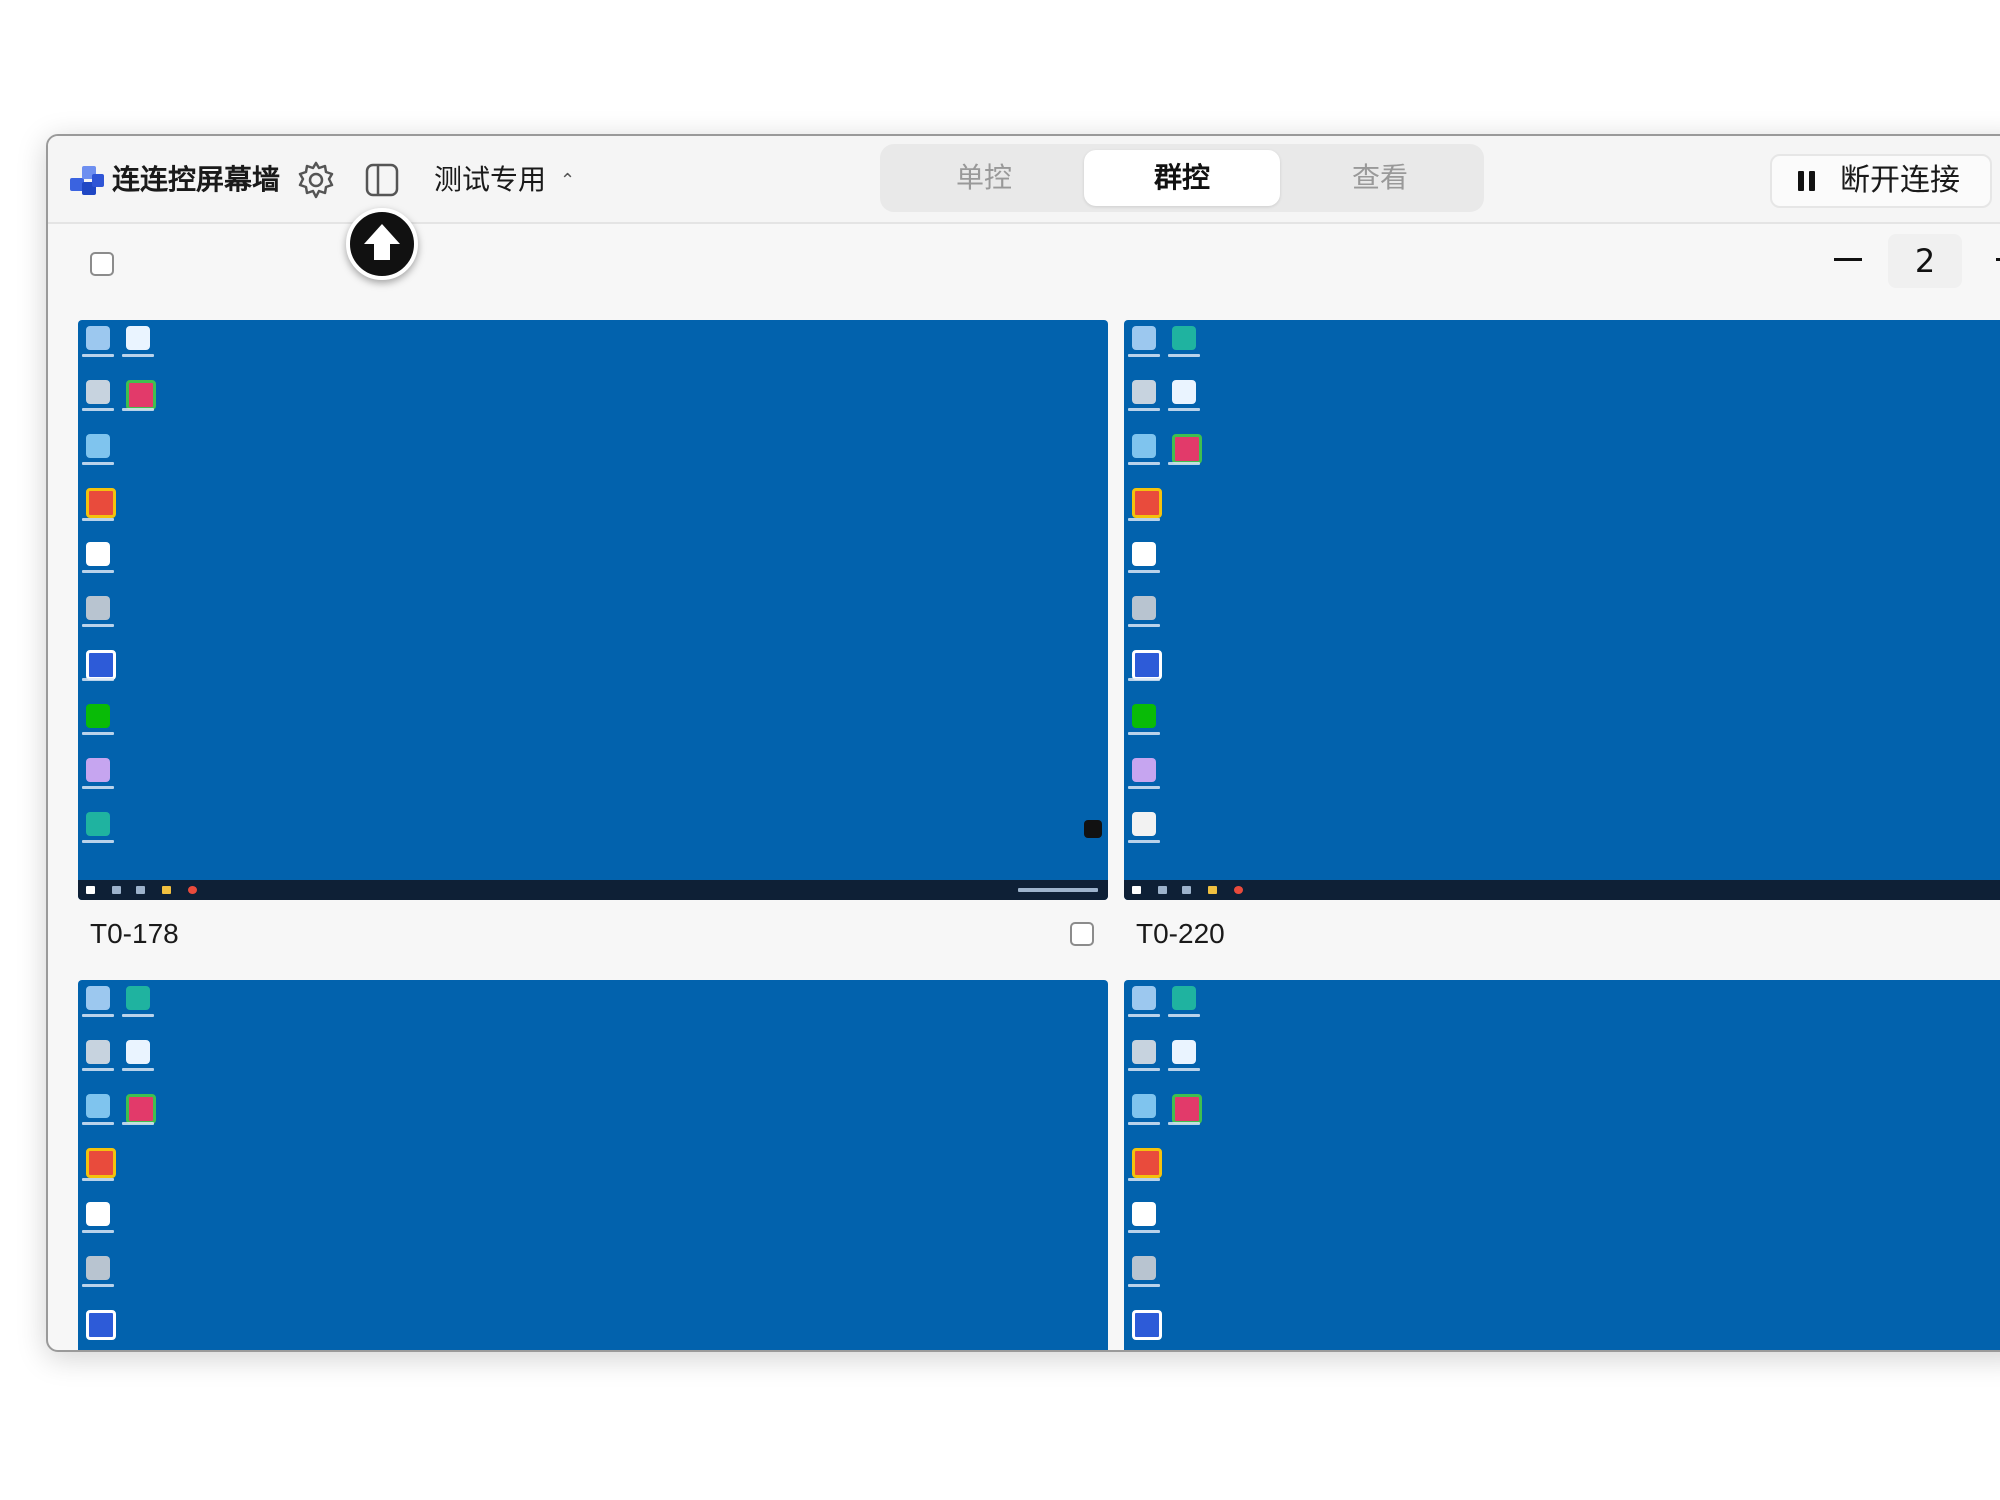 The width and height of the screenshot is (2000, 1500). I want to click on chevron-updown-icon: ⌃, so click(568, 180).